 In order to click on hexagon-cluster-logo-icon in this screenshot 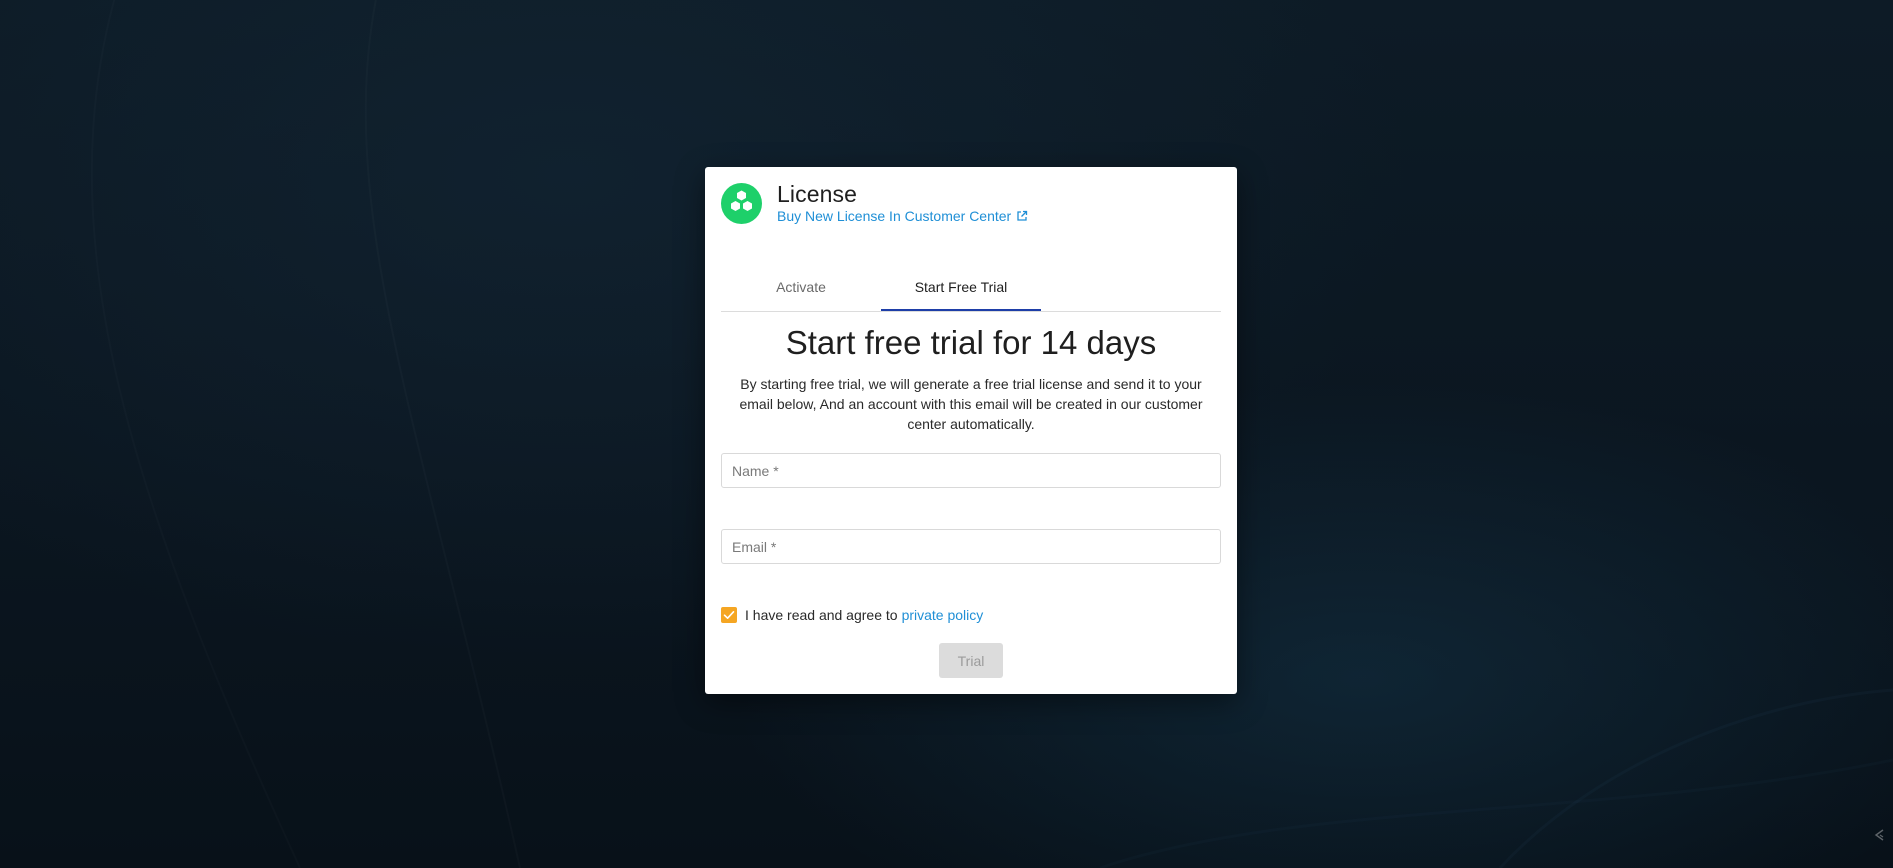, I will do `click(741, 203)`.